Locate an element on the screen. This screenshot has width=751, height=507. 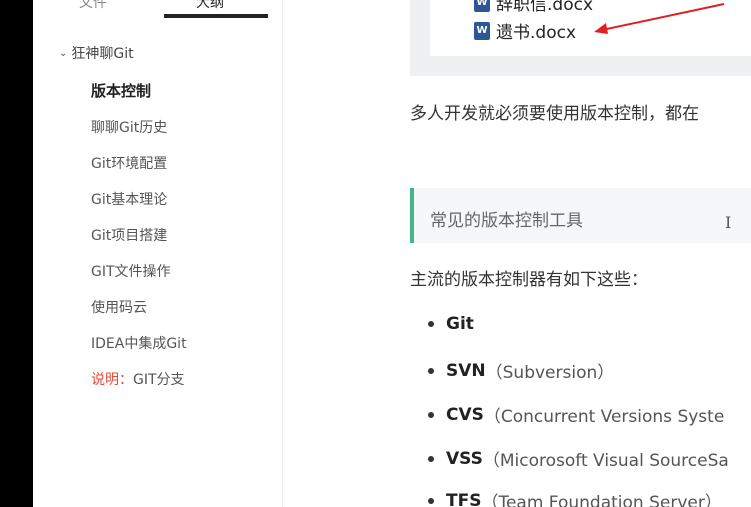
outline-item-version-control: 版本控制 is located at coordinates (121, 90).